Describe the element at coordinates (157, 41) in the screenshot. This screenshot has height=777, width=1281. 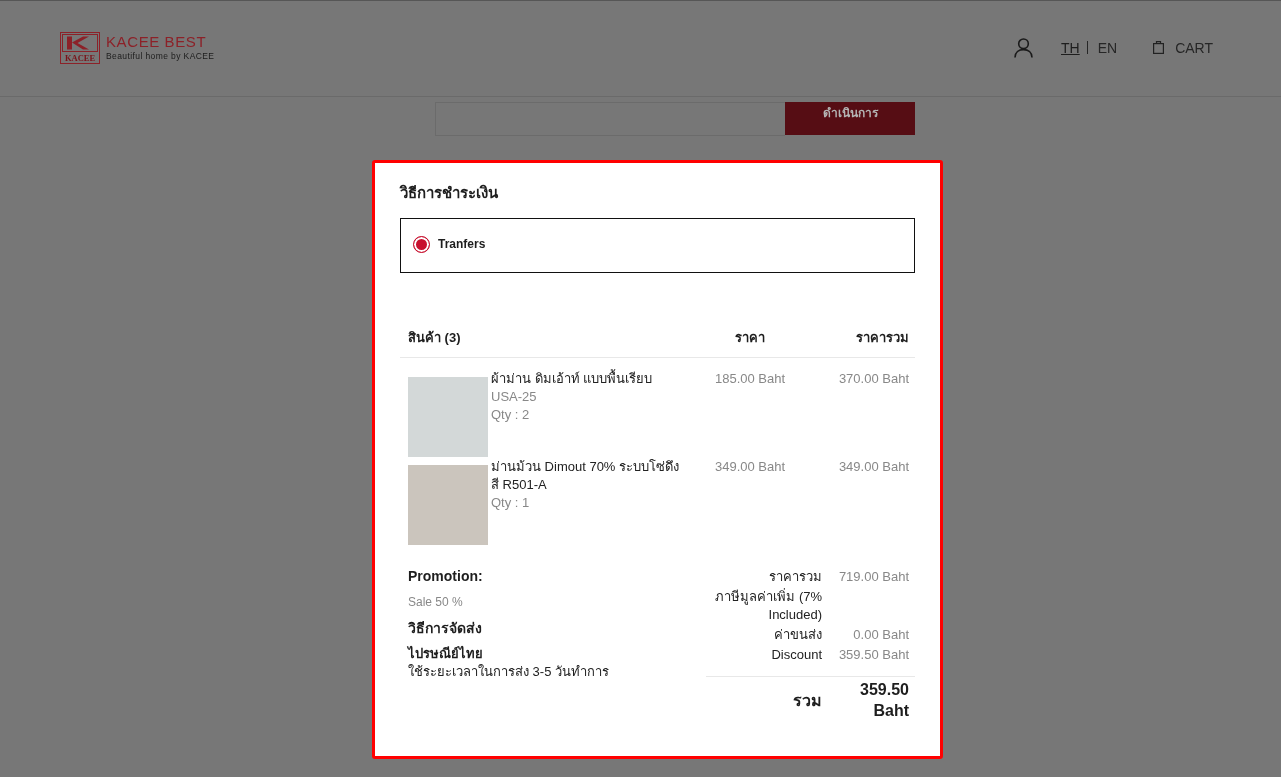
I see `brand-name: KACEE BEST` at that location.